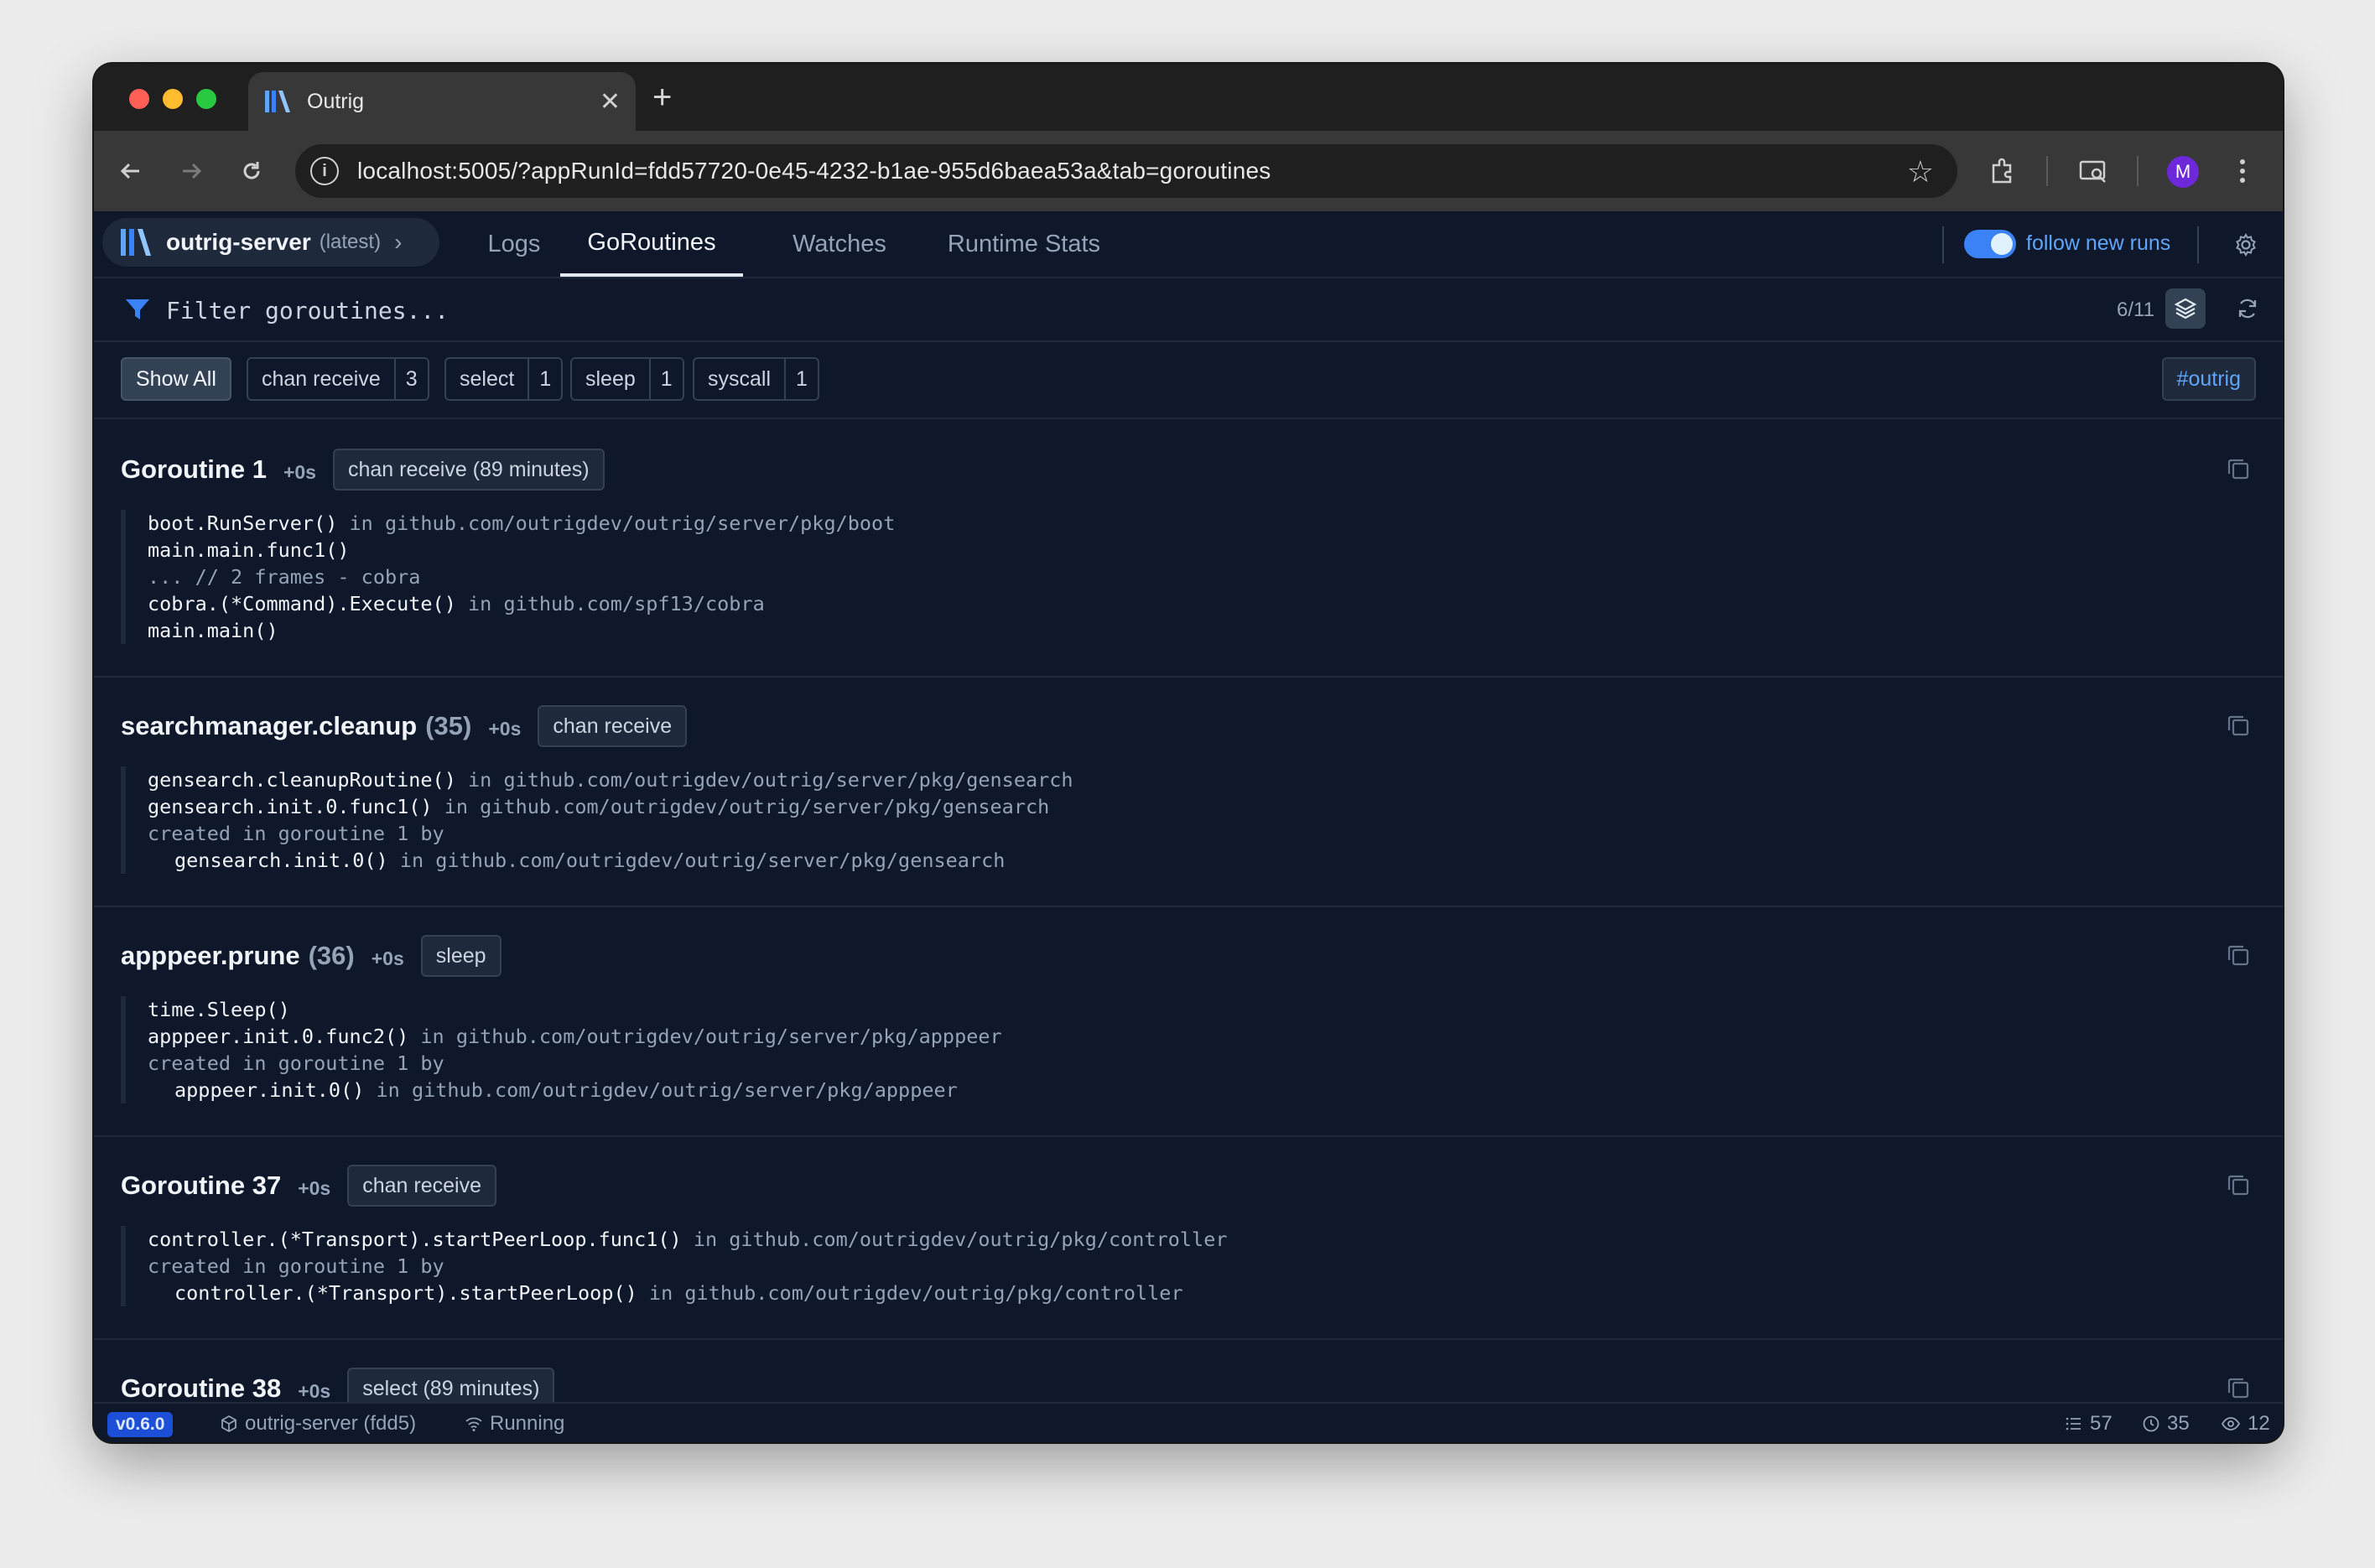 The width and height of the screenshot is (2375, 1568). What do you see at coordinates (756, 379) in the screenshot?
I see `chip-syscall: syscall 1` at bounding box center [756, 379].